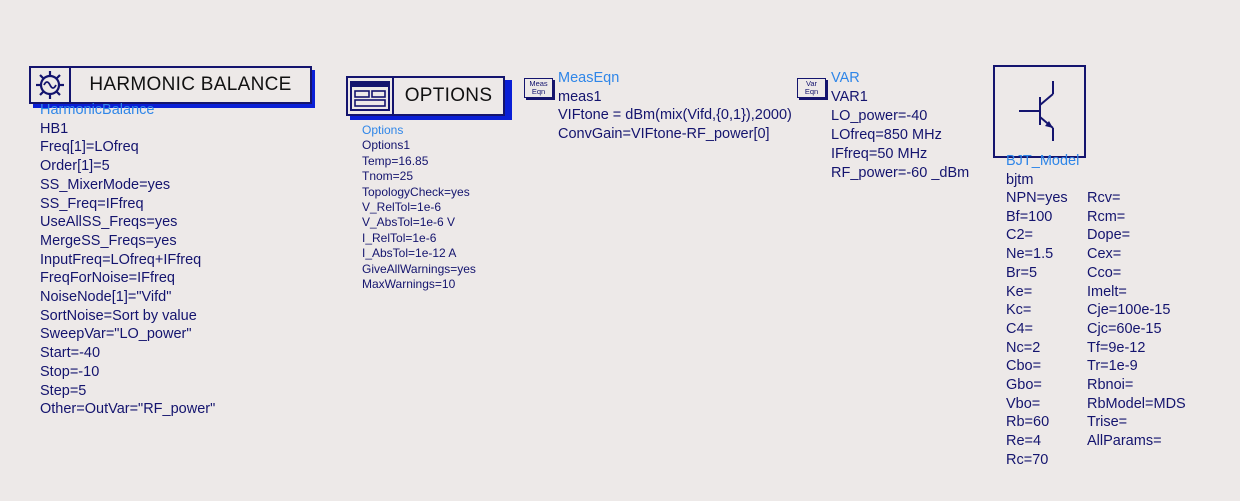 This screenshot has width=1240, height=501. What do you see at coordinates (1104, 198) in the screenshot?
I see `bjt-param: Rcv=` at bounding box center [1104, 198].